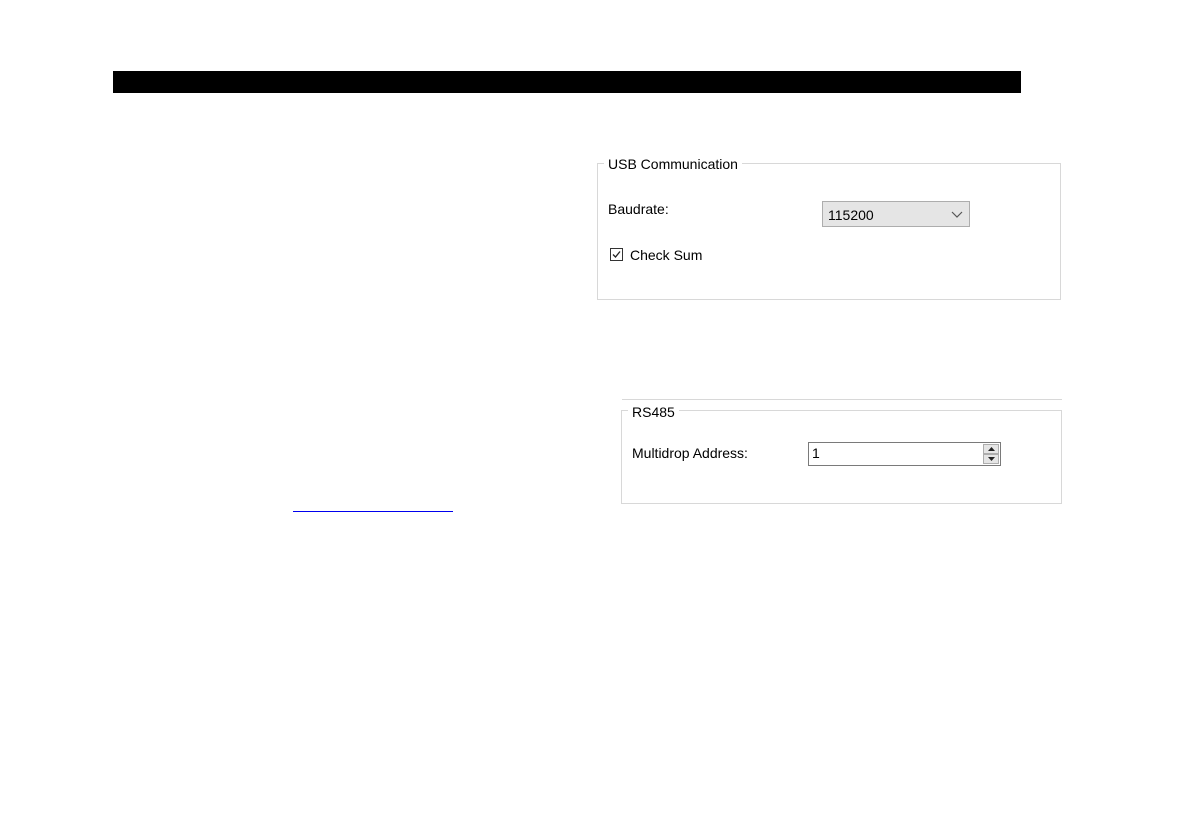 The width and height of the screenshot is (1191, 839). Describe the element at coordinates (638, 209) in the screenshot. I see `baudrate-label: Baudrate:` at that location.